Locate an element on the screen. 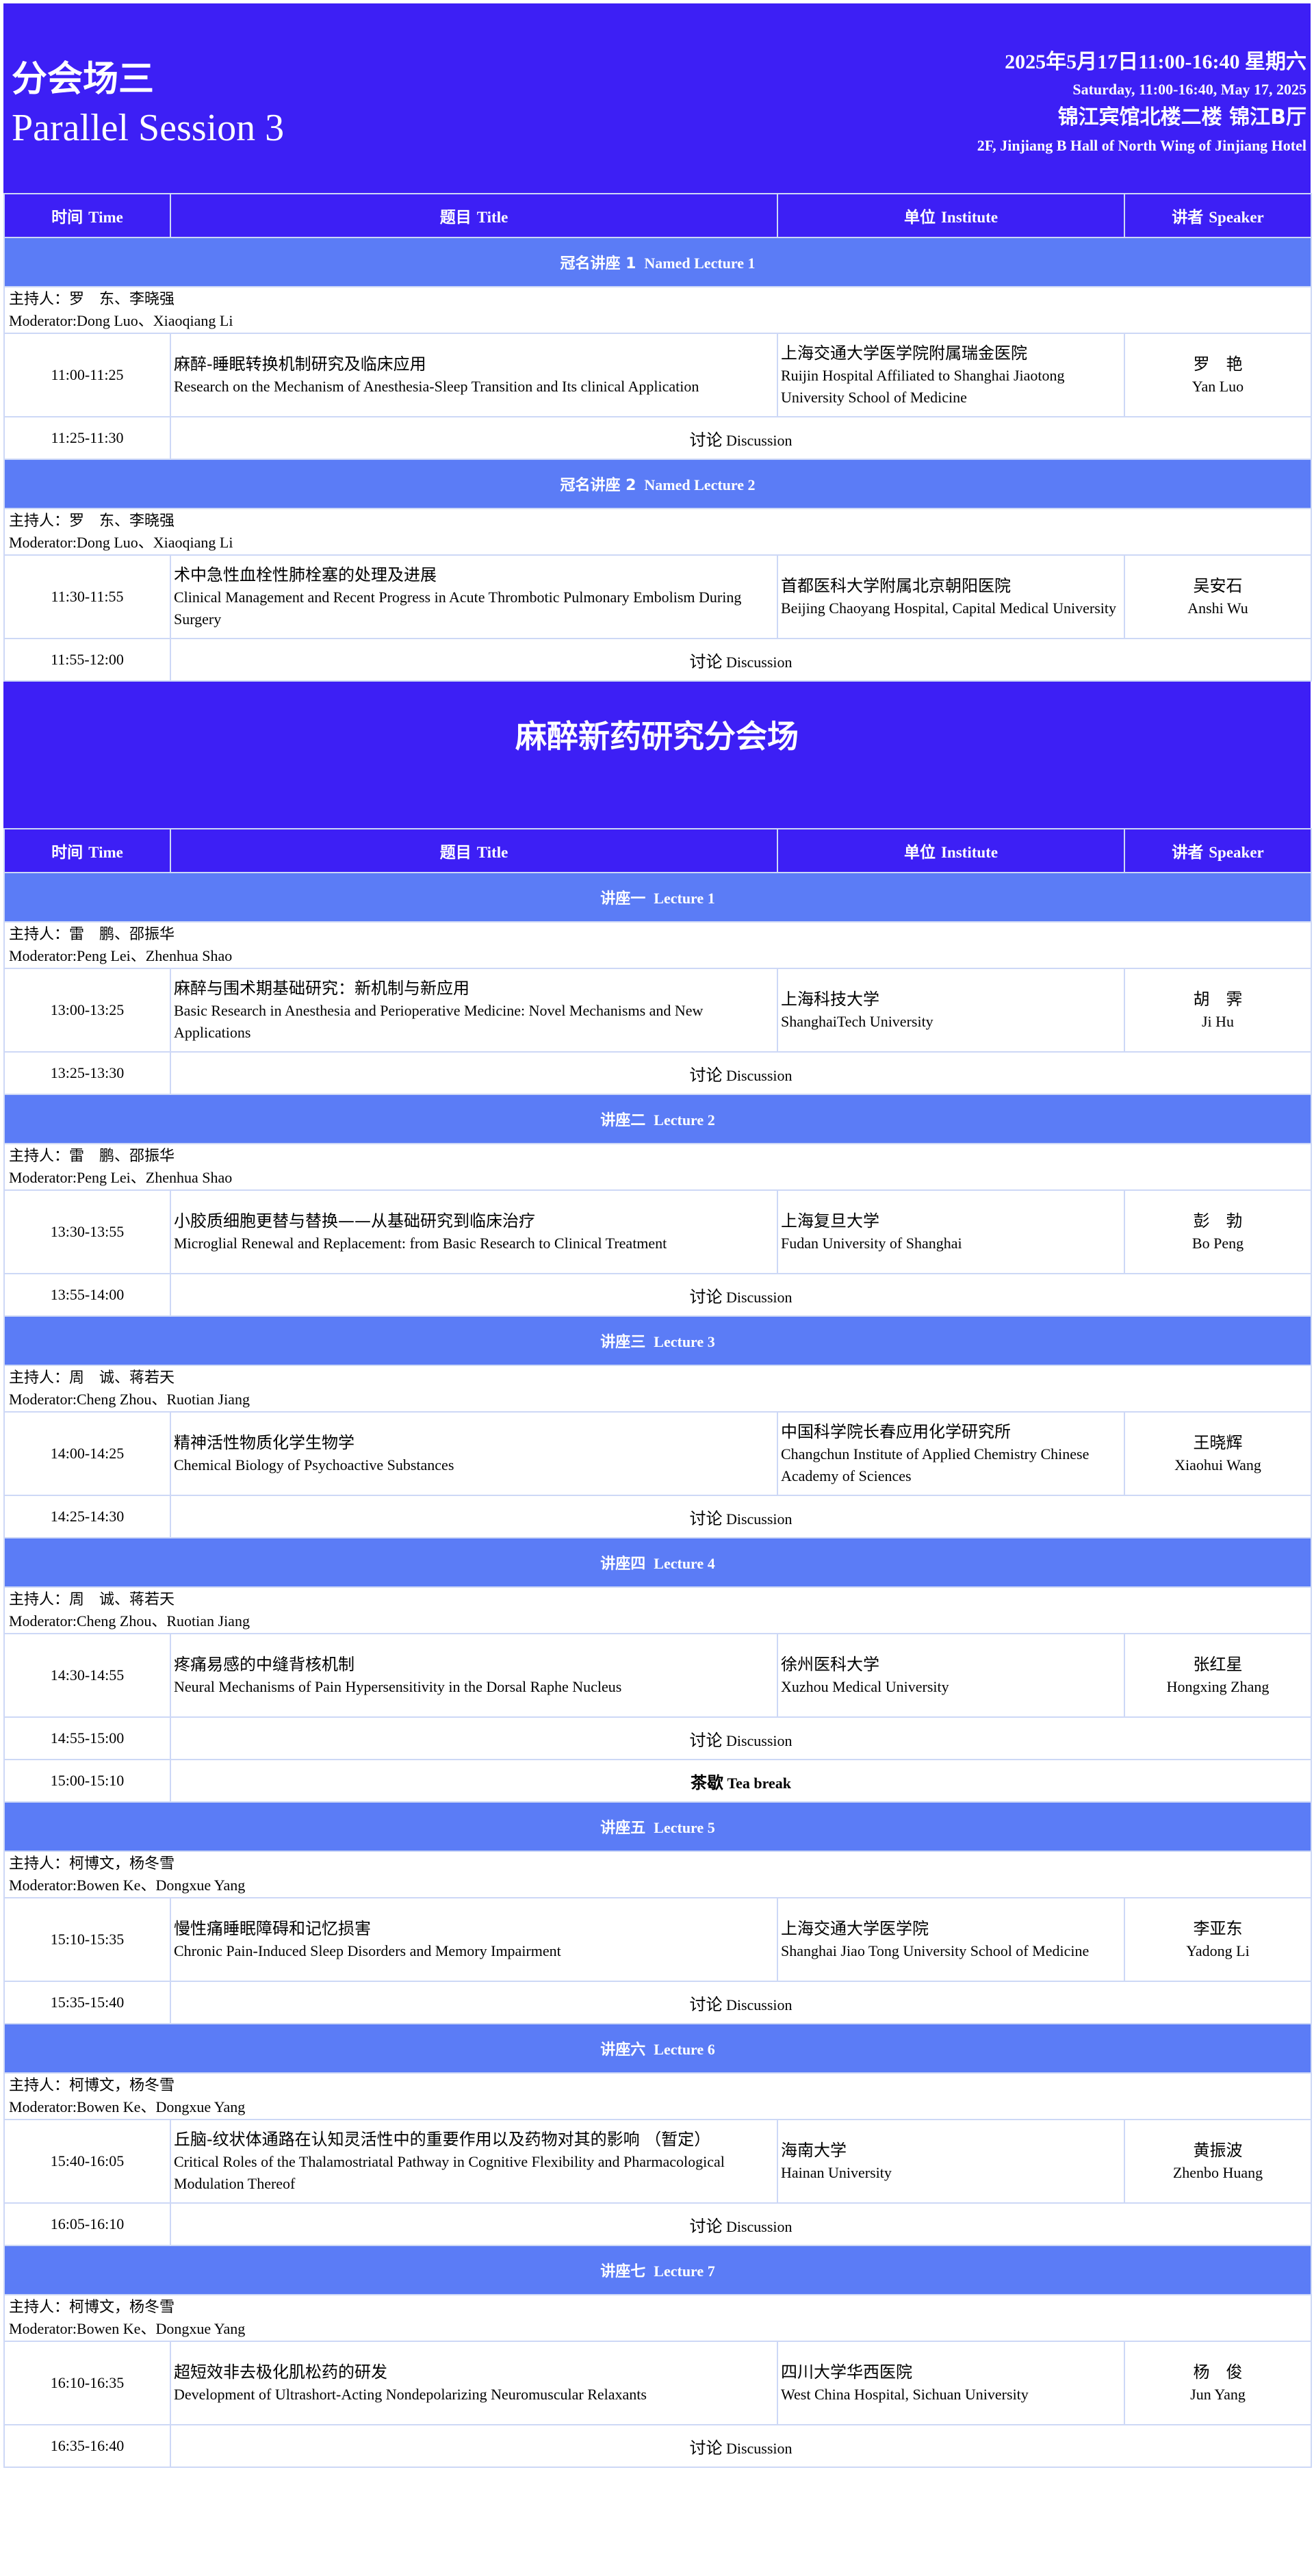  speaker-en: Yan Luo is located at coordinates (1217, 386).